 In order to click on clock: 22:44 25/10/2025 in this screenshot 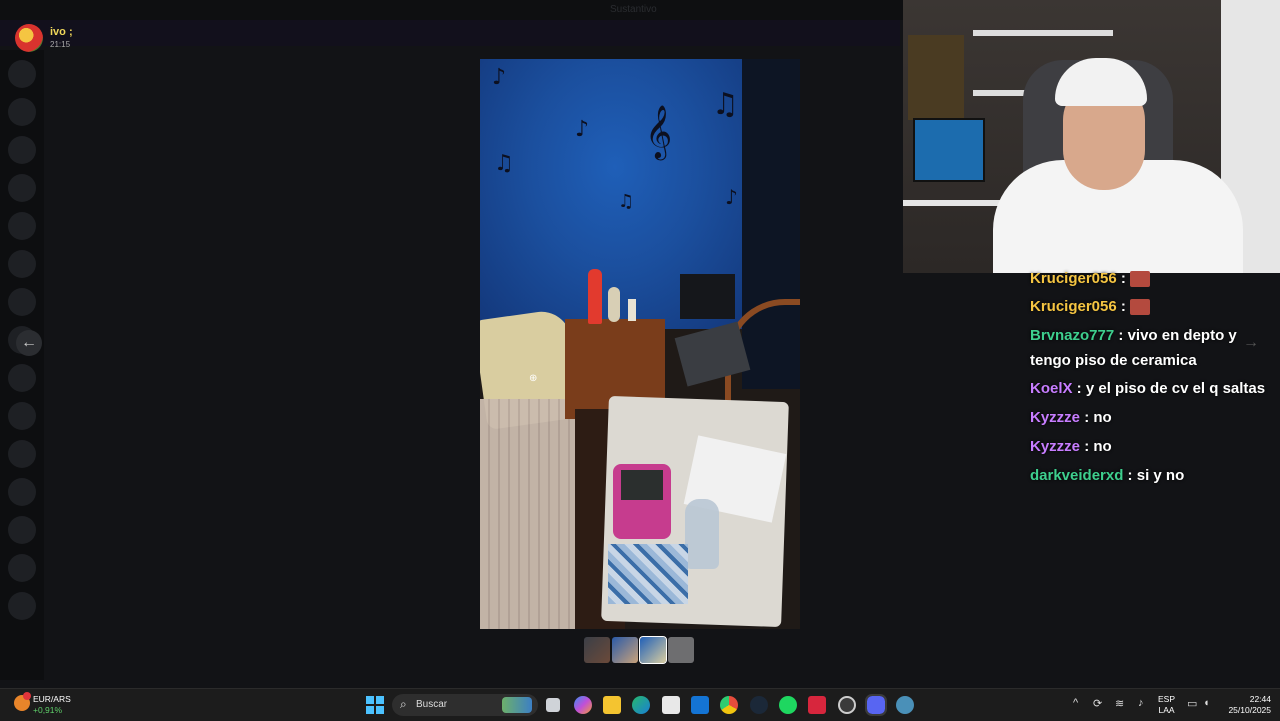, I will do `click(1248, 705)`.